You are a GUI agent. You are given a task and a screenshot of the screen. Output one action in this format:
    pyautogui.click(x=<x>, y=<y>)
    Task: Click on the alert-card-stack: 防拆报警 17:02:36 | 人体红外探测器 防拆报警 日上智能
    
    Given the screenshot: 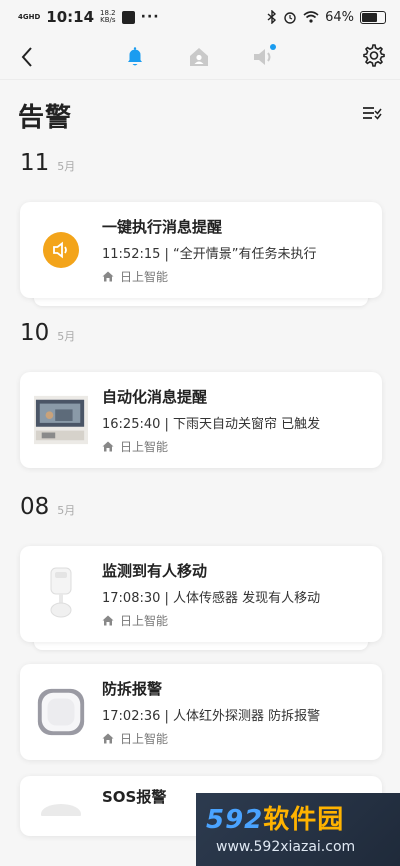 What is the action you would take?
    pyautogui.click(x=201, y=712)
    